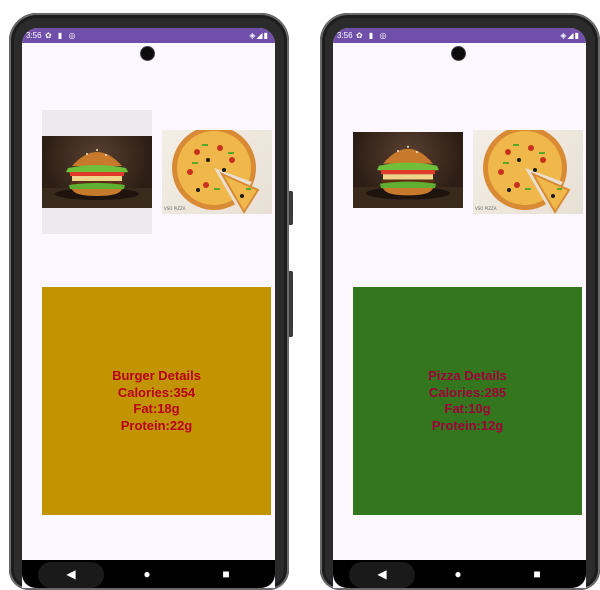  I want to click on power-button, so click(291, 208).